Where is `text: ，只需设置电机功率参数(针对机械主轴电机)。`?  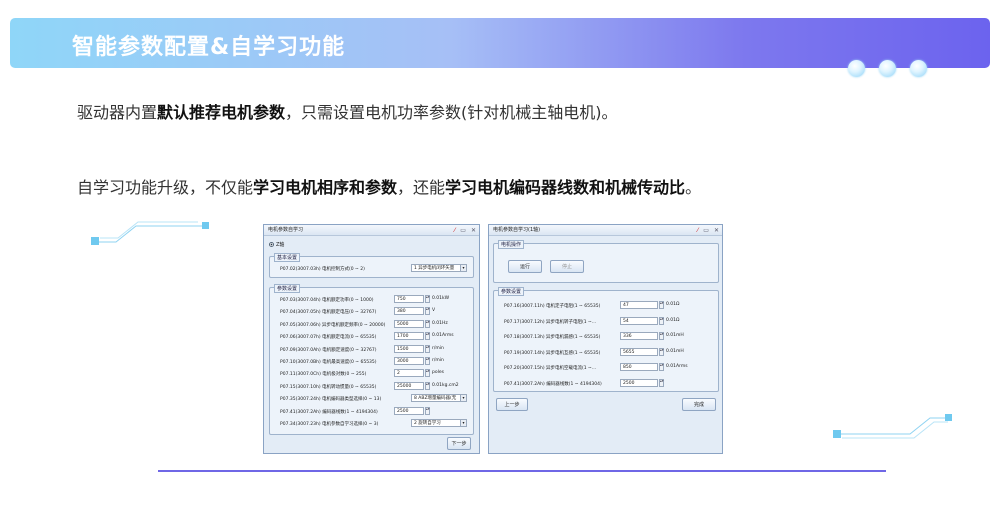 text: ，只需设置电机功率参数(针对机械主轴电机)。 is located at coordinates (451, 112).